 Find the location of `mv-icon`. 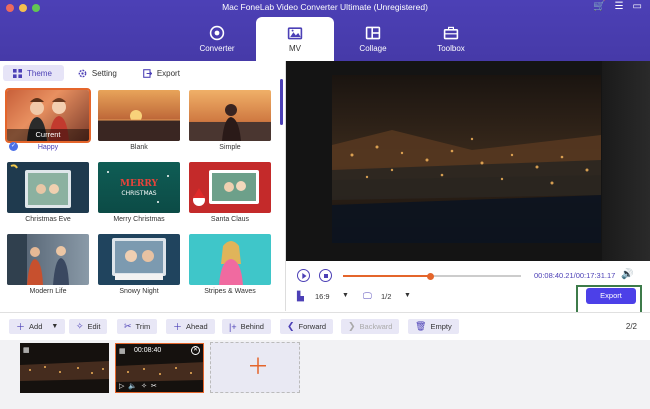

mv-icon is located at coordinates (295, 33).